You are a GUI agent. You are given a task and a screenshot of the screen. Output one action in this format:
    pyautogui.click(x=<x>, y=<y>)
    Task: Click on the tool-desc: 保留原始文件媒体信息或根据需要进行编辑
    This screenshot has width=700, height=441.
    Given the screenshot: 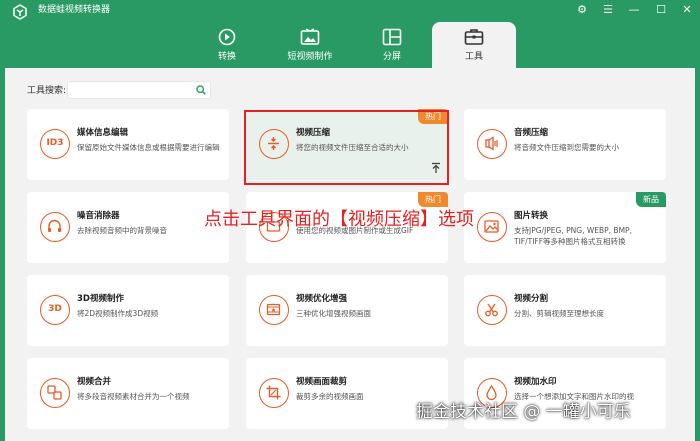 What is the action you would take?
    pyautogui.click(x=148, y=147)
    